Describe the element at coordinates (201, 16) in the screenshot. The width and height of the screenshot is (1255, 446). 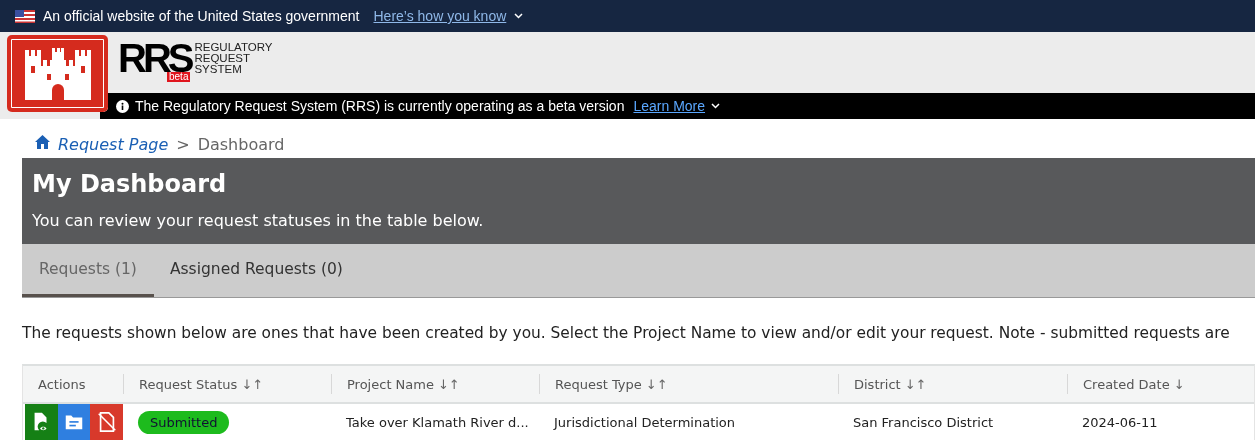
I see `banner-text: An official website of the United States government` at that location.